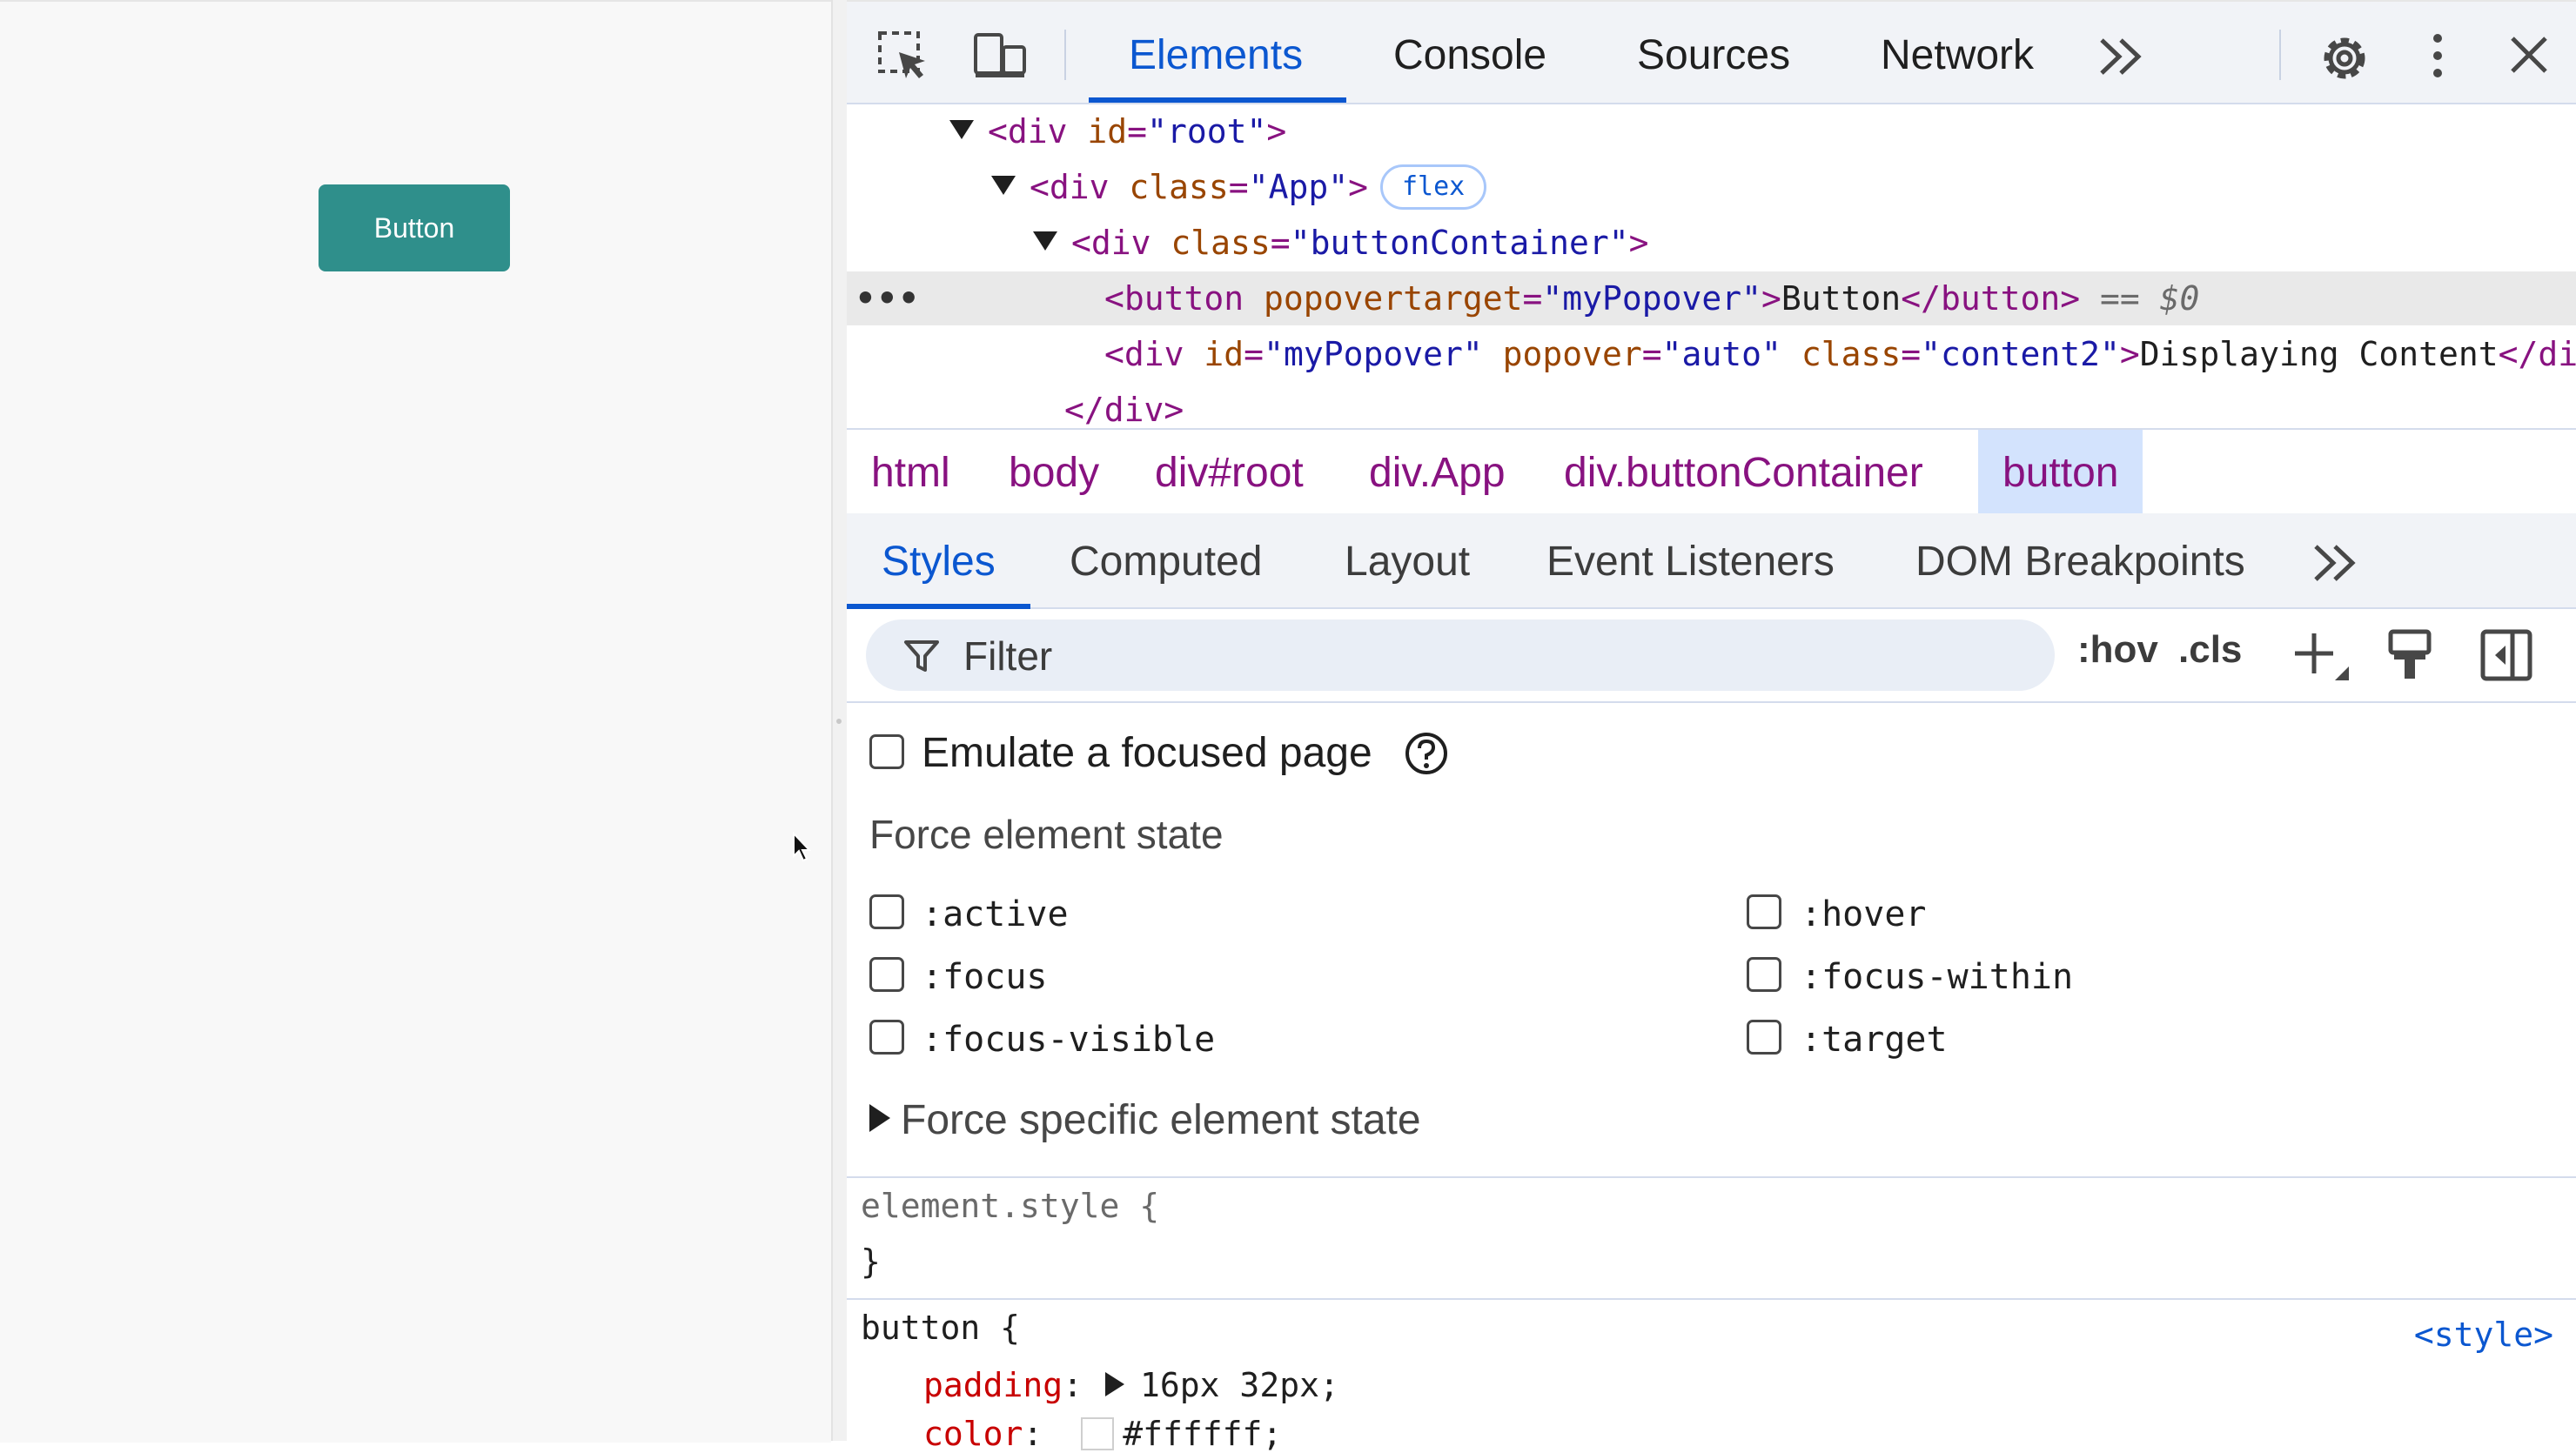 The height and width of the screenshot is (1453, 2576). Describe the element at coordinates (1711, 1299) in the screenshot. I see `rule-separator` at that location.